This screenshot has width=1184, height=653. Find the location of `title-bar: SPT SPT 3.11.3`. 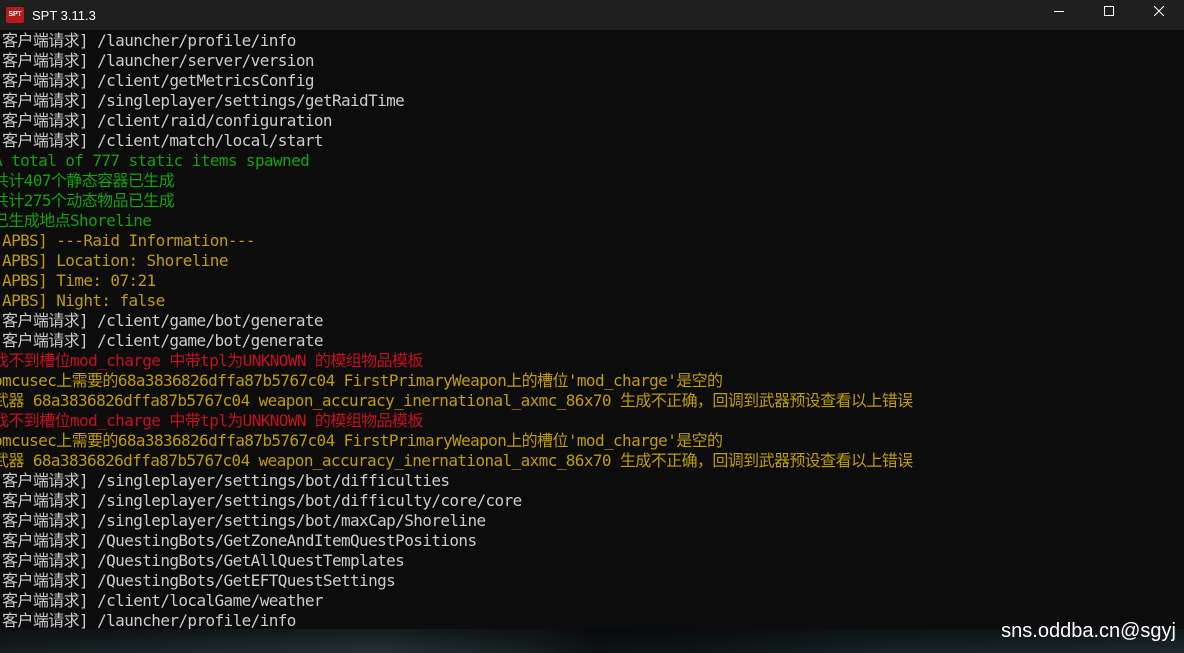

title-bar: SPT SPT 3.11.3 is located at coordinates (592, 15).